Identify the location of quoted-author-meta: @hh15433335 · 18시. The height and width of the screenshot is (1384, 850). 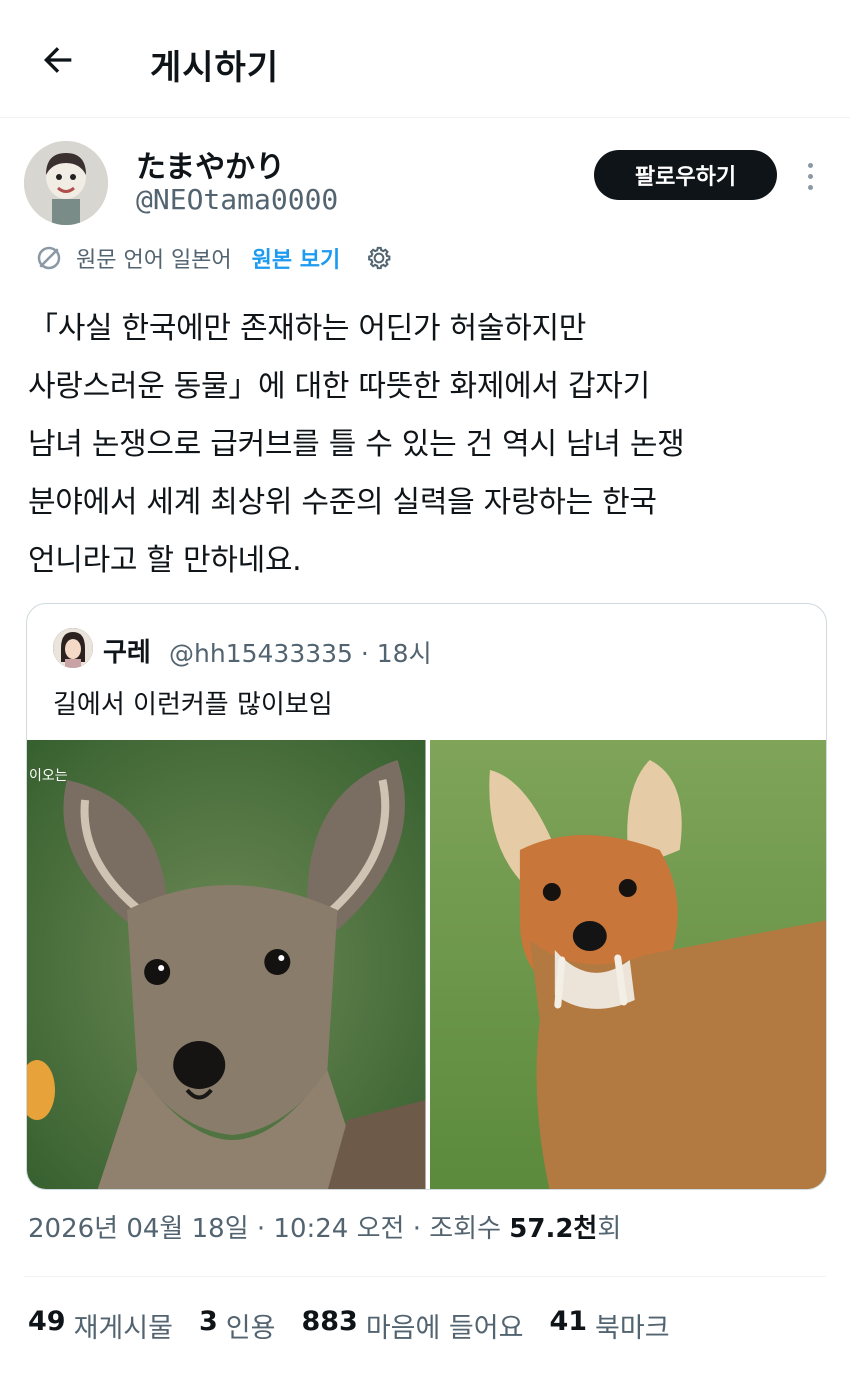
(300, 653).